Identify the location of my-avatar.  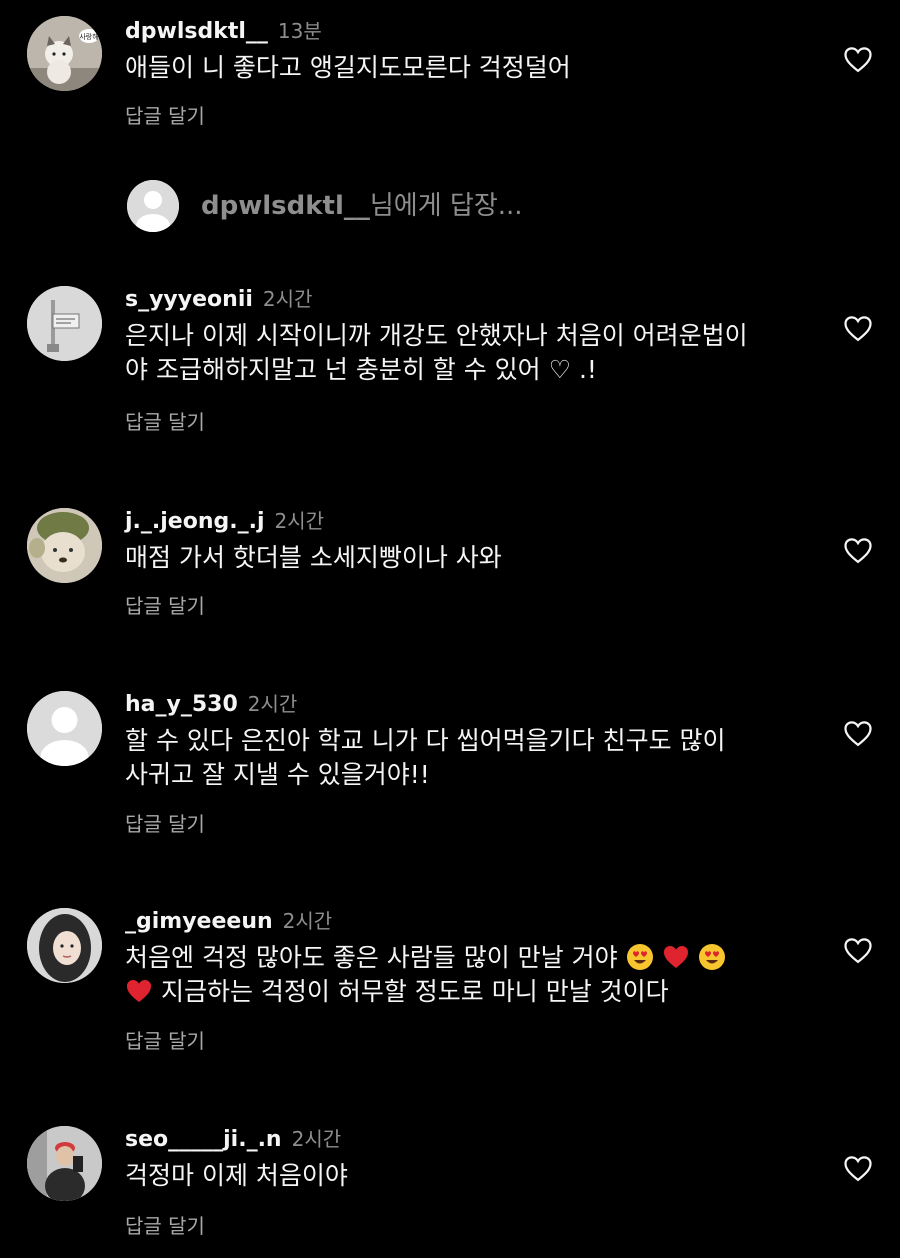
(153, 206).